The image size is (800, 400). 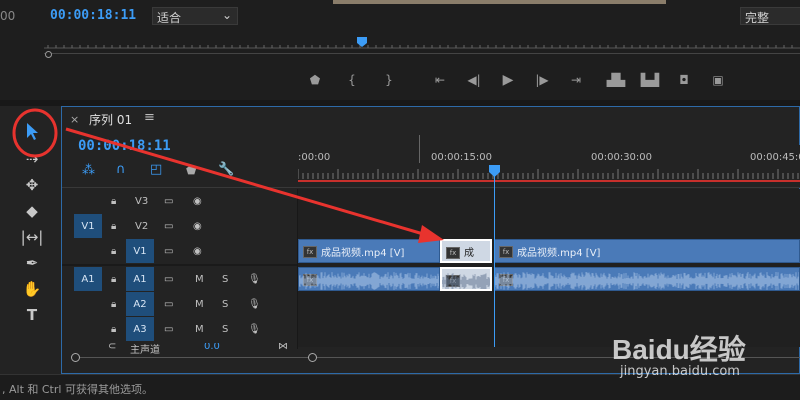 I want to click on highlight-circle, so click(x=35, y=133).